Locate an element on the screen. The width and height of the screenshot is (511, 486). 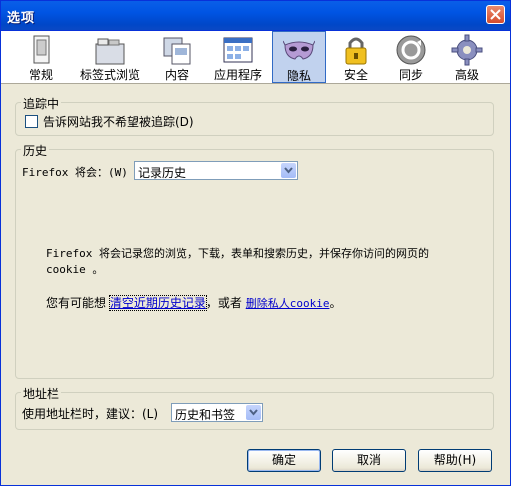
or-text: ，或者 is located at coordinates (223, 303).